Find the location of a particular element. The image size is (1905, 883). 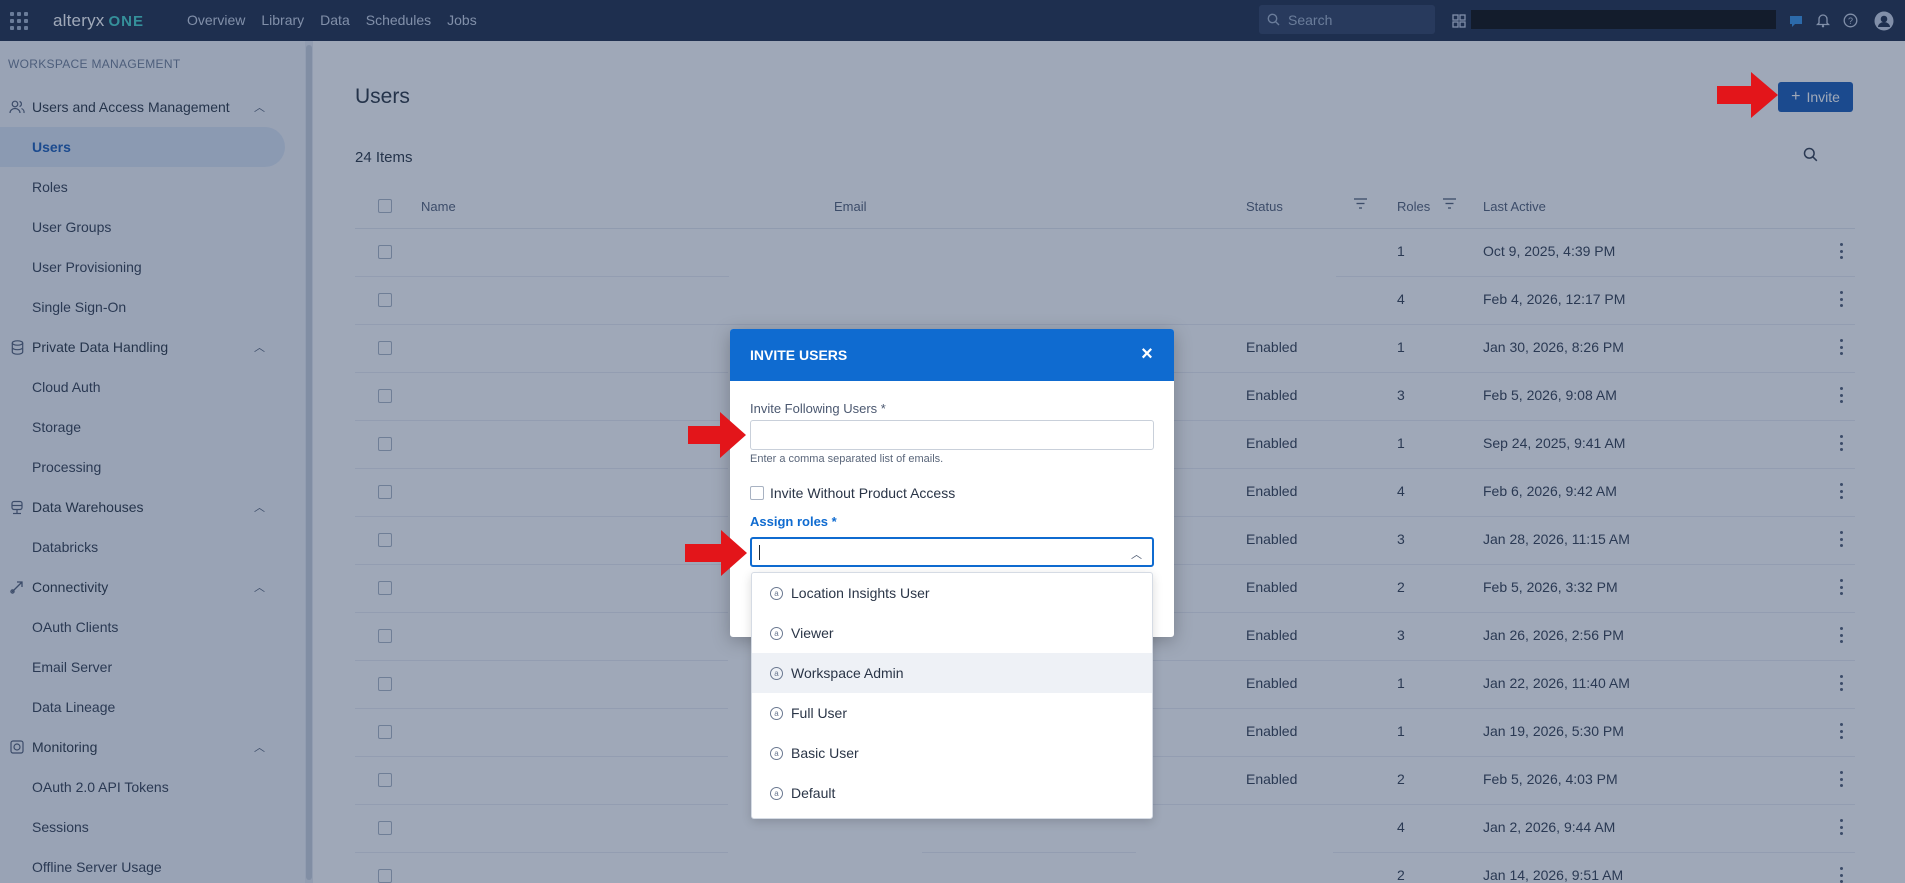

dialog-header: INVITE USERS × is located at coordinates (952, 355).